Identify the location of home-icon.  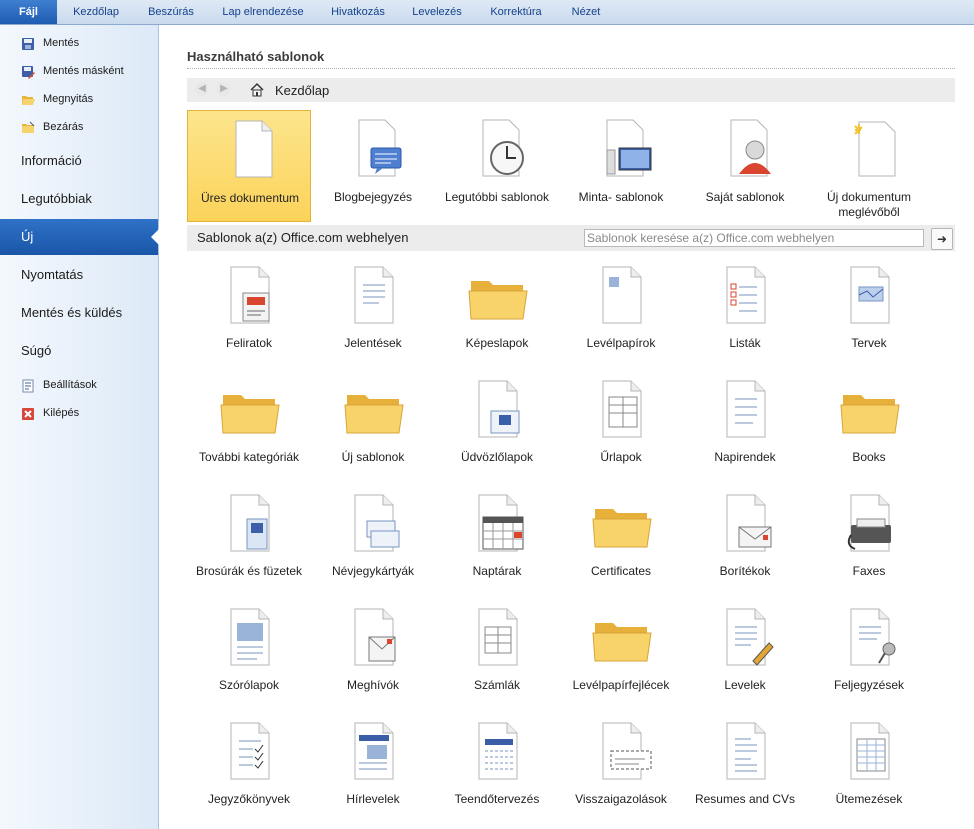
(257, 90).